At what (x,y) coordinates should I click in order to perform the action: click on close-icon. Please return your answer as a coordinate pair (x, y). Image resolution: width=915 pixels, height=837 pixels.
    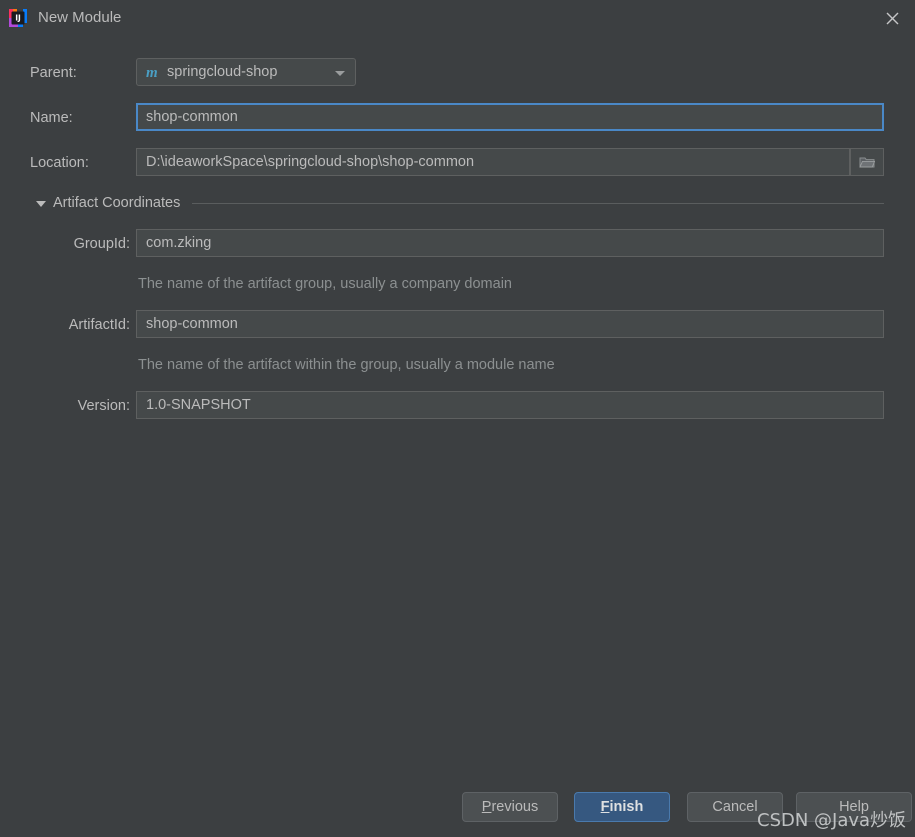
    Looking at the image, I should click on (892, 18).